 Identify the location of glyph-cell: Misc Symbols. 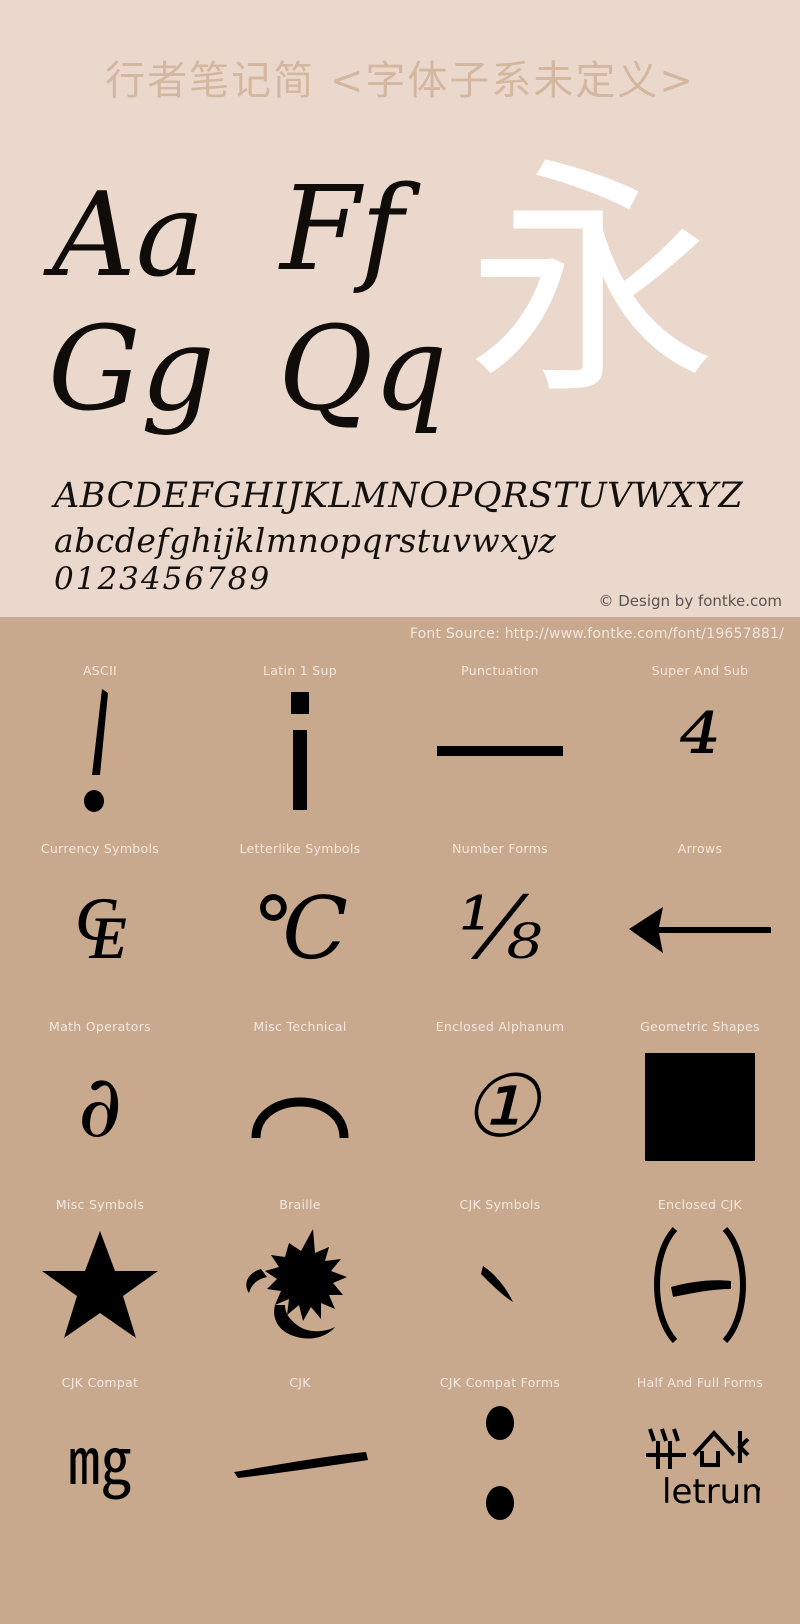
(100, 1269).